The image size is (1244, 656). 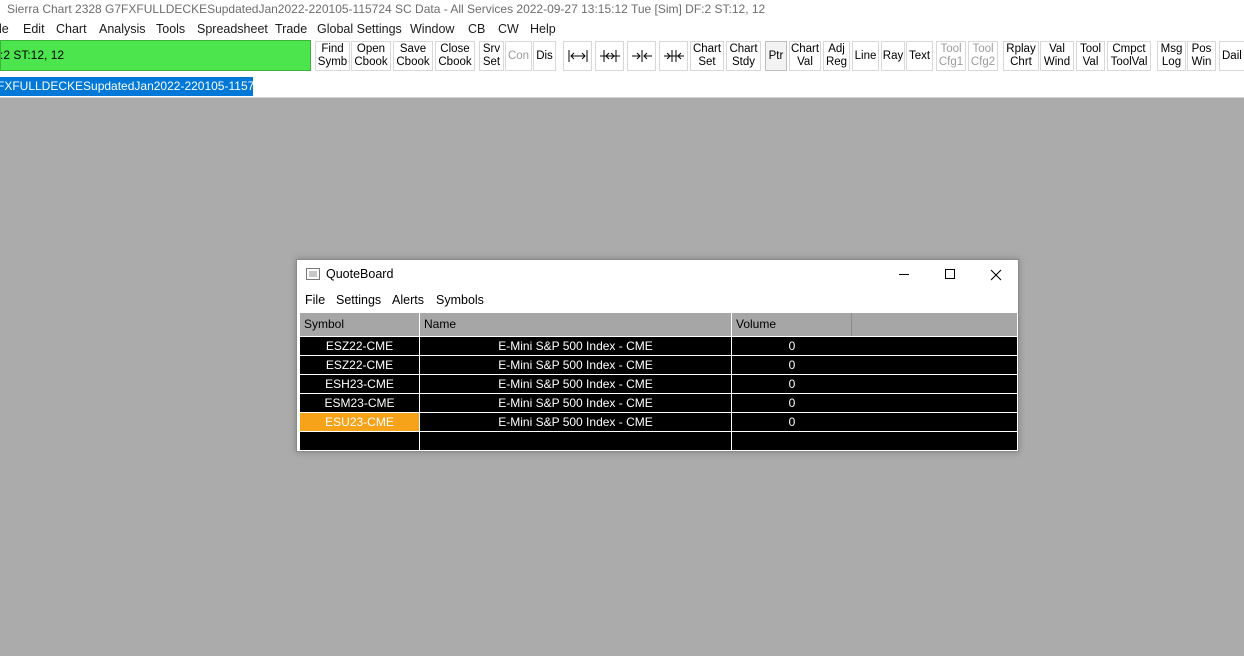 I want to click on button-label: Cfg2, so click(x=983, y=62).